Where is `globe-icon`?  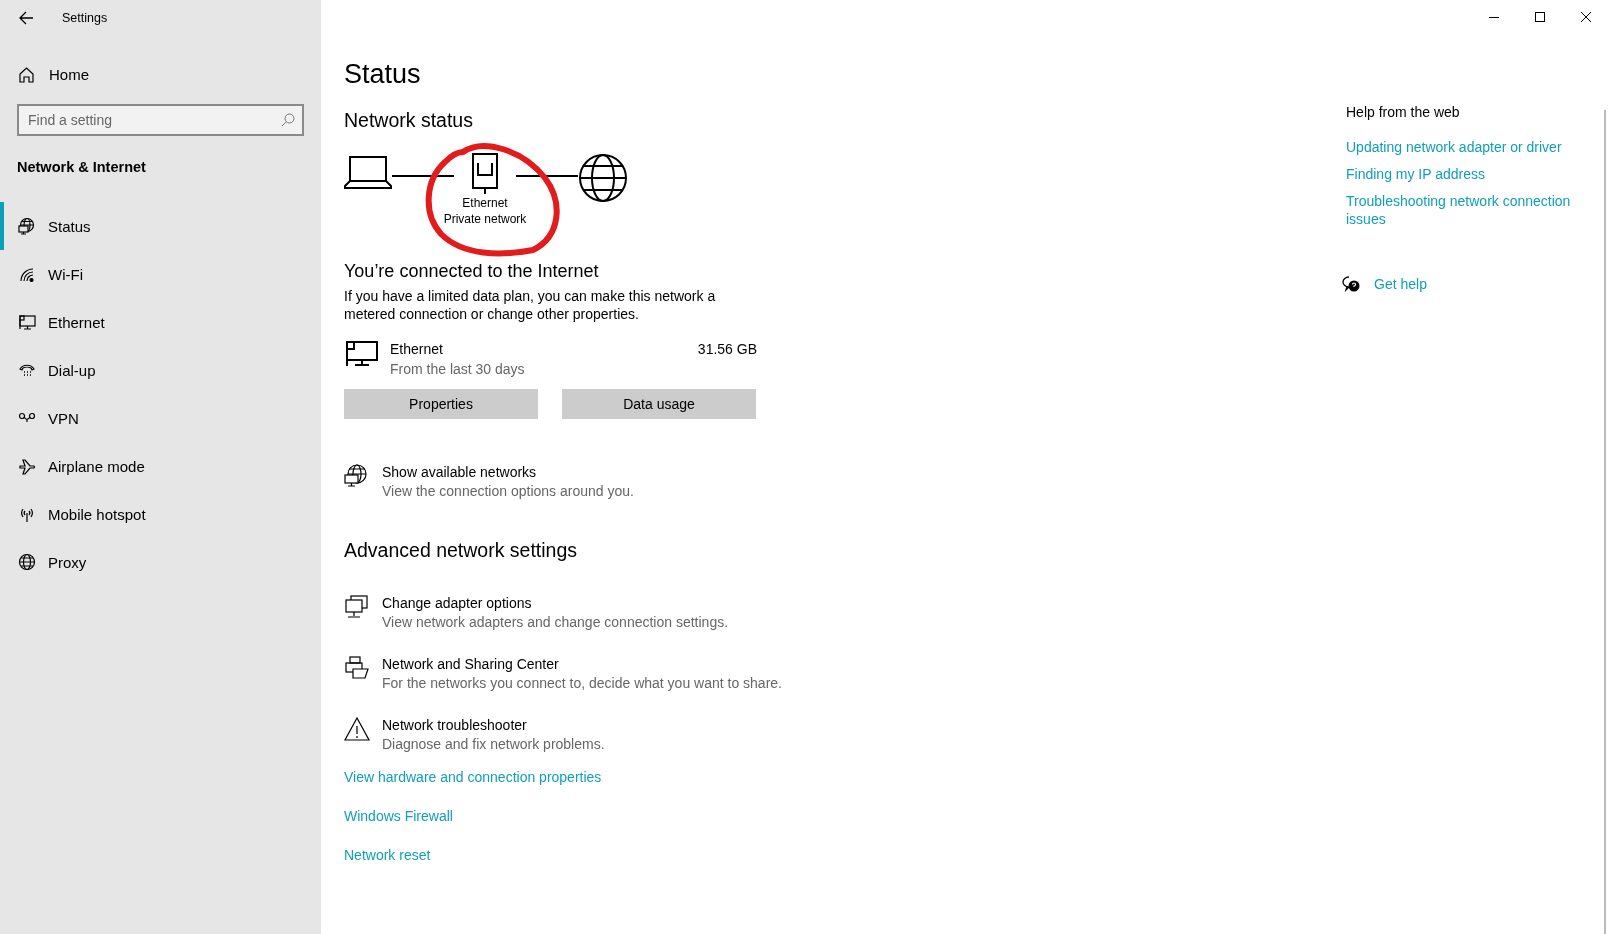
globe-icon is located at coordinates (27, 562).